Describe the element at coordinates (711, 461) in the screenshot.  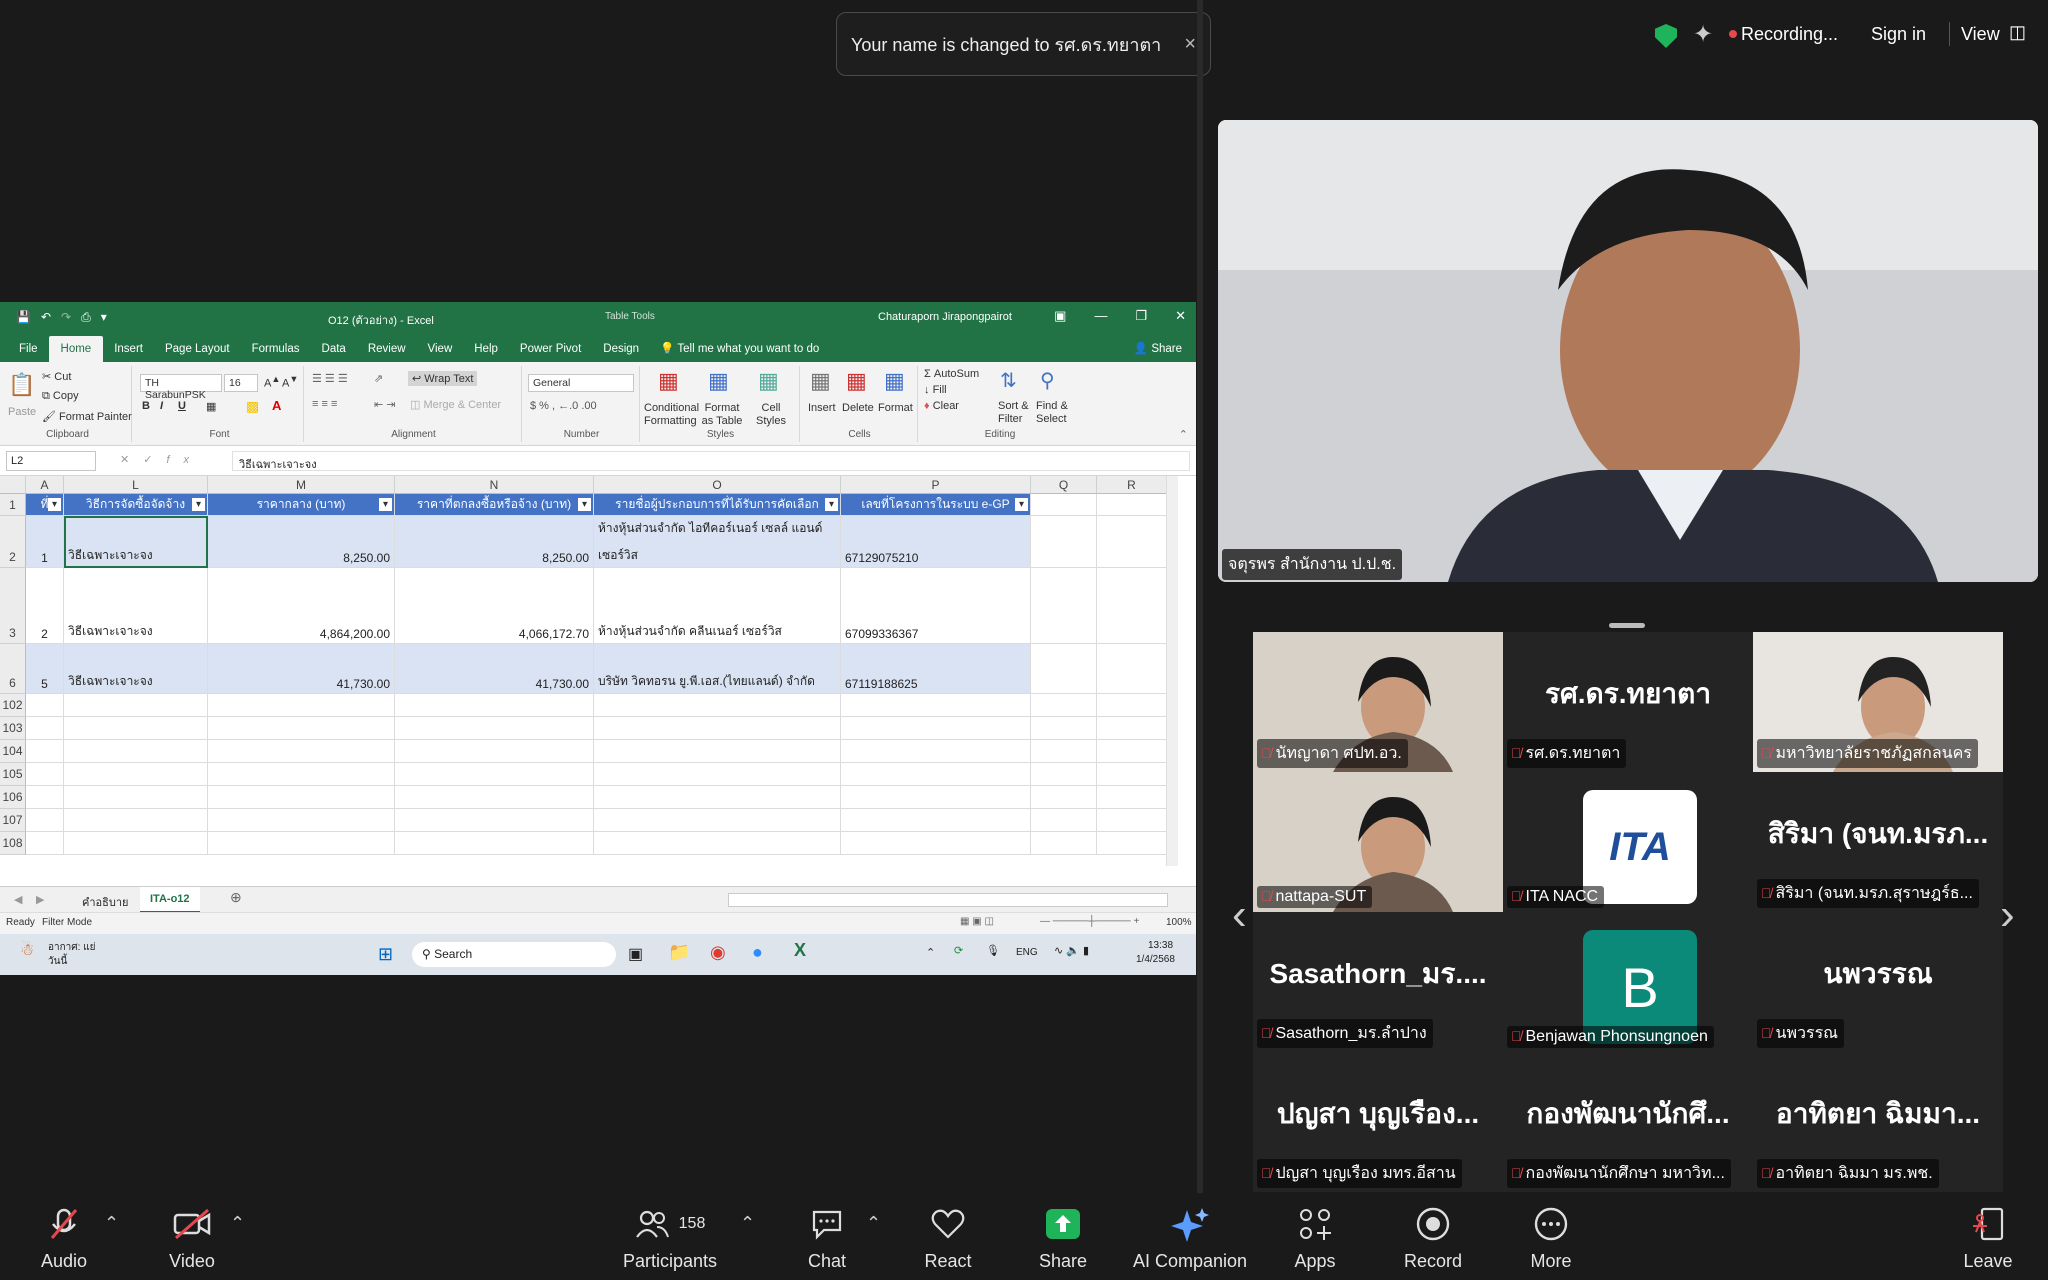
I see `formula-input: วิธีเฉพาะเจาะจง` at that location.